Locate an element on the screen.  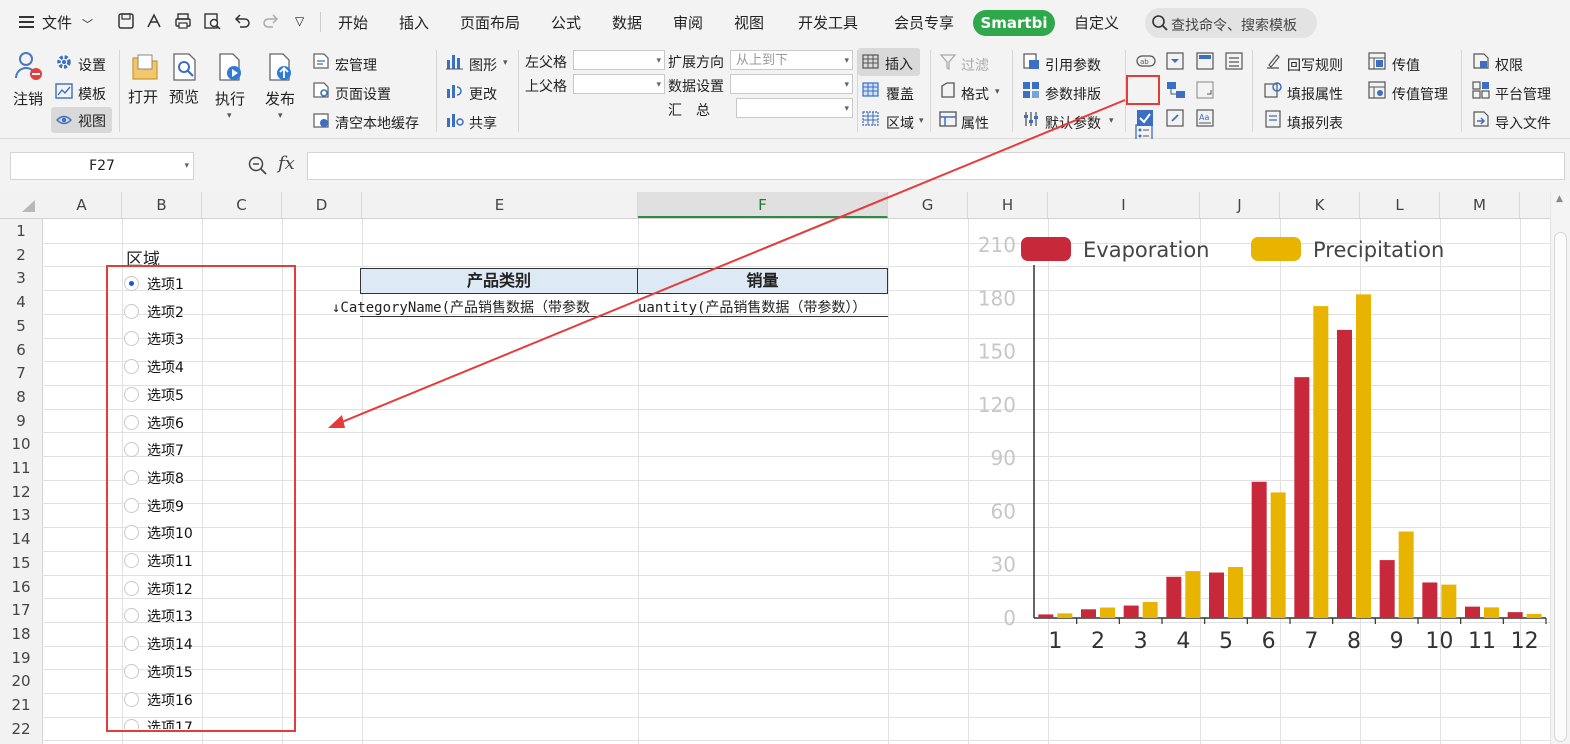
publish-button: 发布 is located at coordinates (280, 98).